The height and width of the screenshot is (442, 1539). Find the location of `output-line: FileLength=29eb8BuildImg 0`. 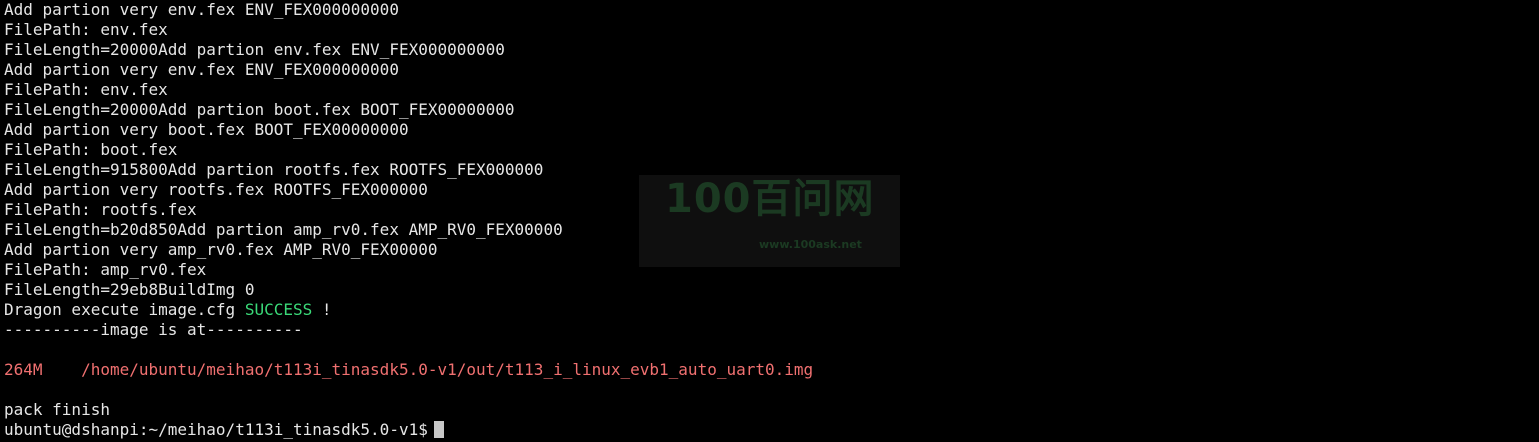

output-line: FileLength=29eb8BuildImg 0 is located at coordinates (129, 289).